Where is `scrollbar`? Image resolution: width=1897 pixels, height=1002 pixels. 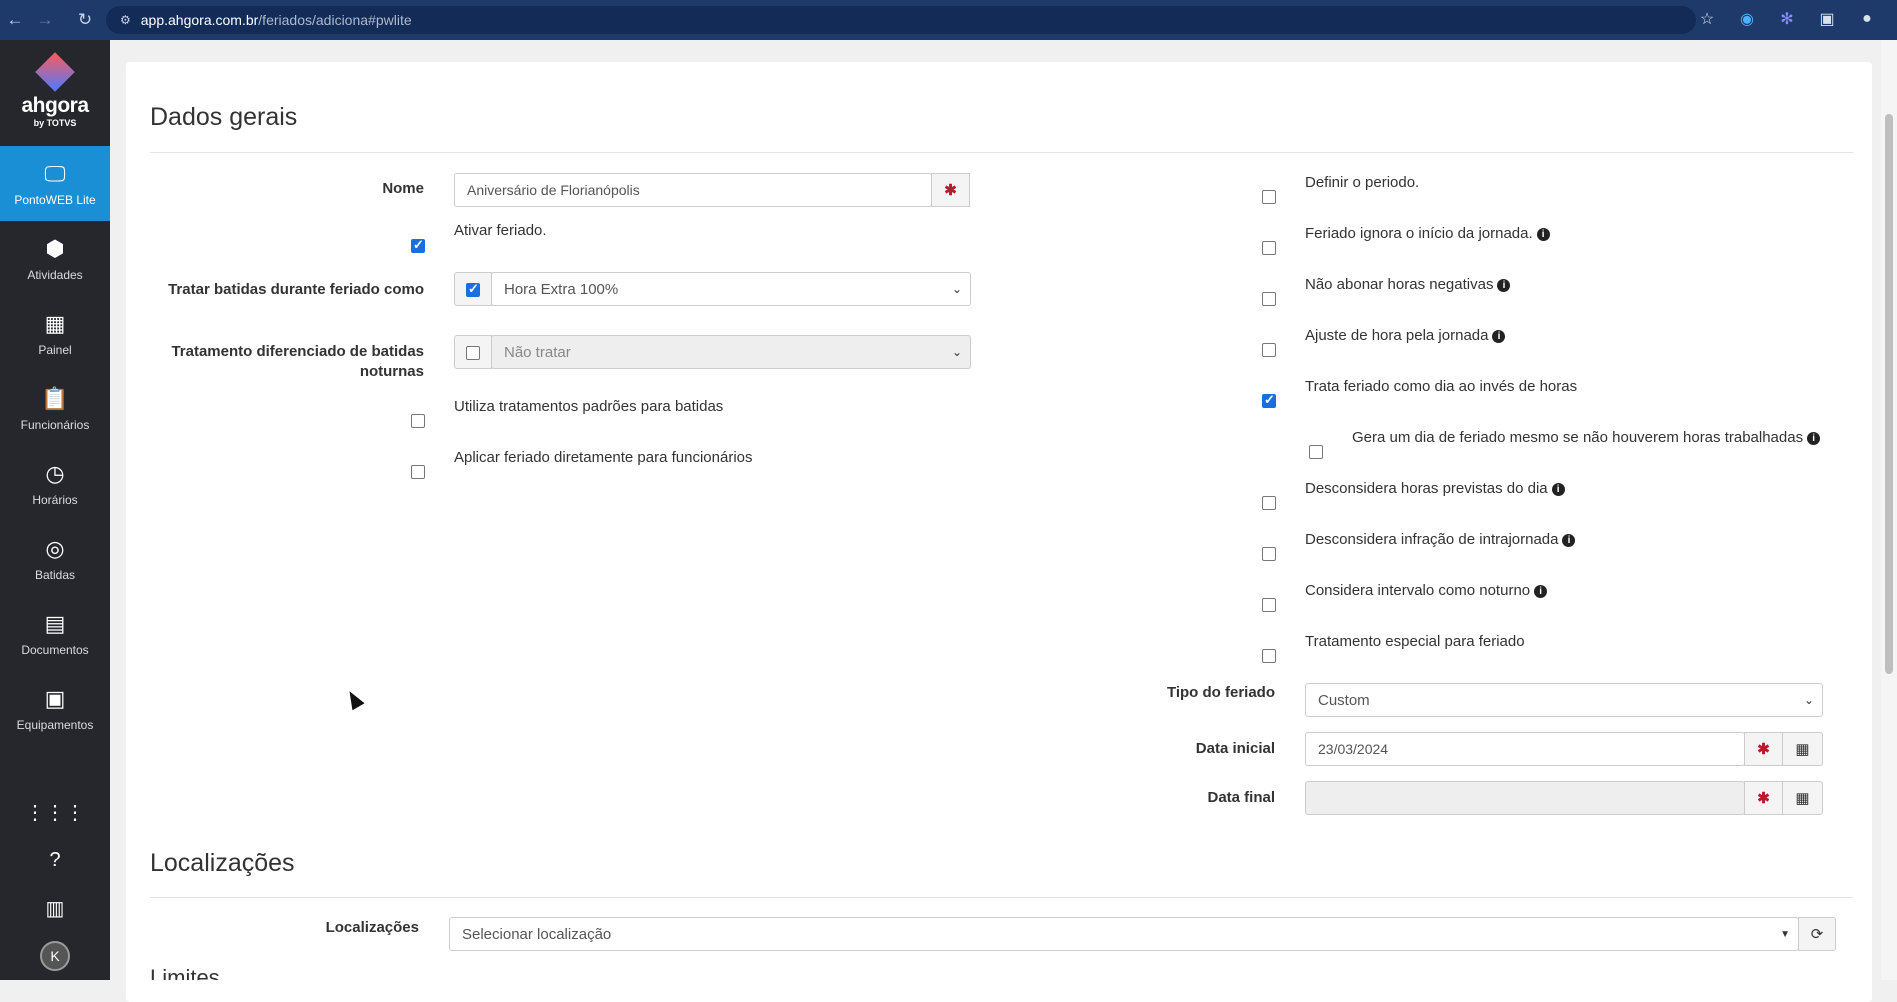 scrollbar is located at coordinates (1889, 510).